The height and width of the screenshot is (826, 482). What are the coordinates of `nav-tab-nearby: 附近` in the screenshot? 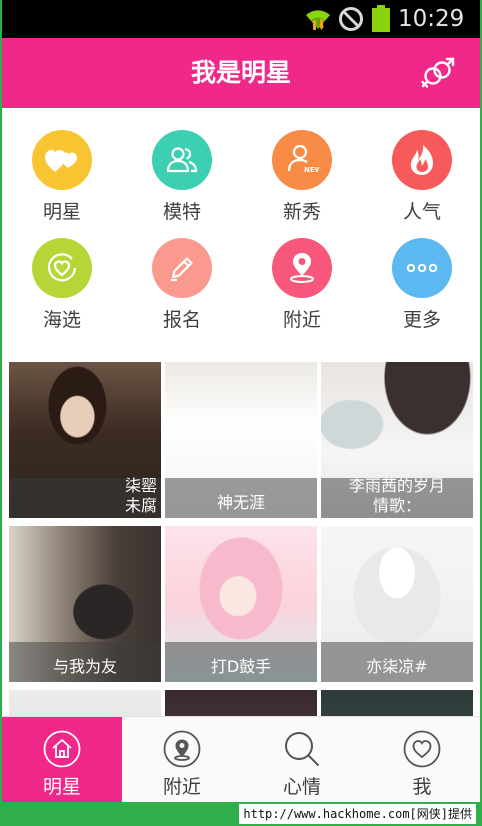 It's located at (182, 759).